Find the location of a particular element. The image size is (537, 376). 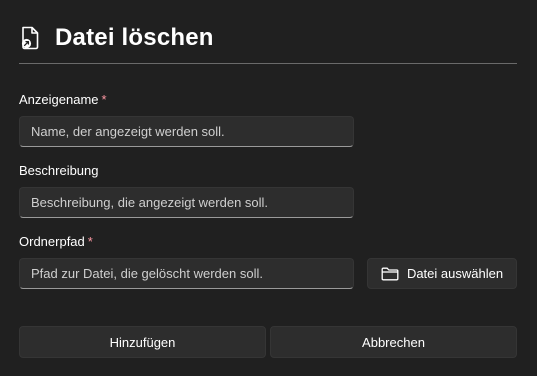

display-name-label-text: Anzeigename is located at coordinates (59, 99).